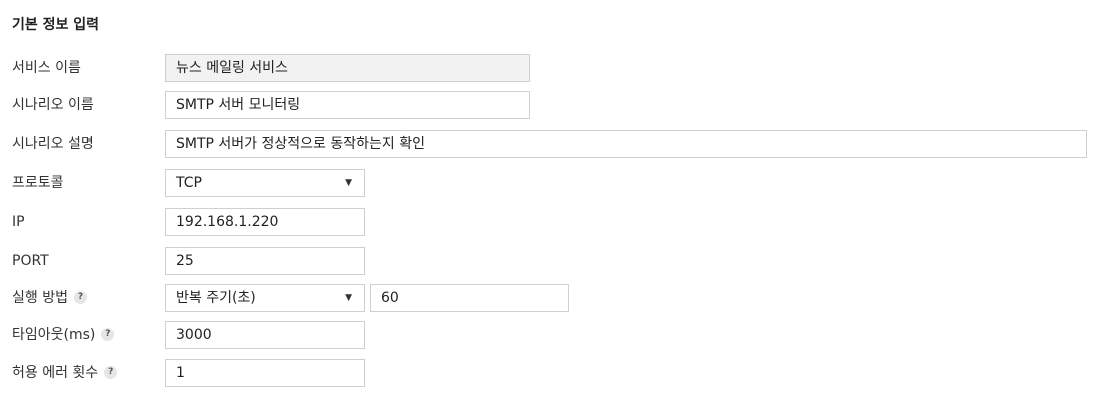 Image resolution: width=1097 pixels, height=403 pixels. What do you see at coordinates (18, 222) in the screenshot?
I see `ip-label: IP` at bounding box center [18, 222].